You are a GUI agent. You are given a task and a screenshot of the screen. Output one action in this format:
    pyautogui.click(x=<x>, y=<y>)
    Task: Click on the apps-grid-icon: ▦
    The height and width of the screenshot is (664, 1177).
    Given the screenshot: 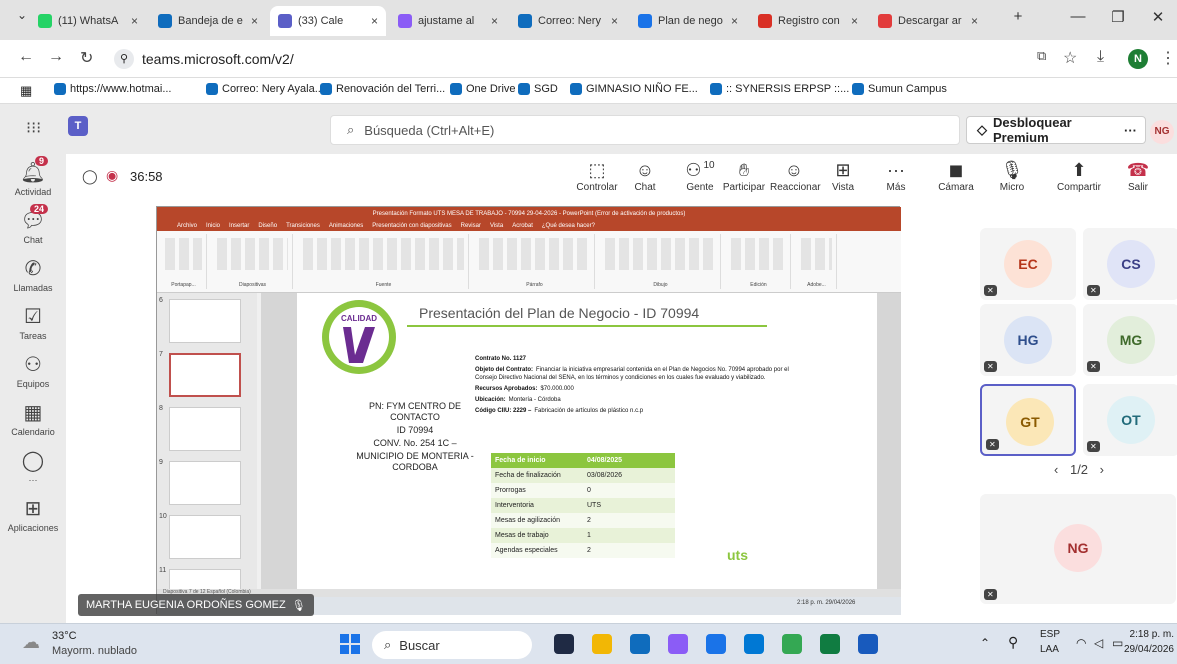 What is the action you would take?
    pyautogui.click(x=26, y=91)
    